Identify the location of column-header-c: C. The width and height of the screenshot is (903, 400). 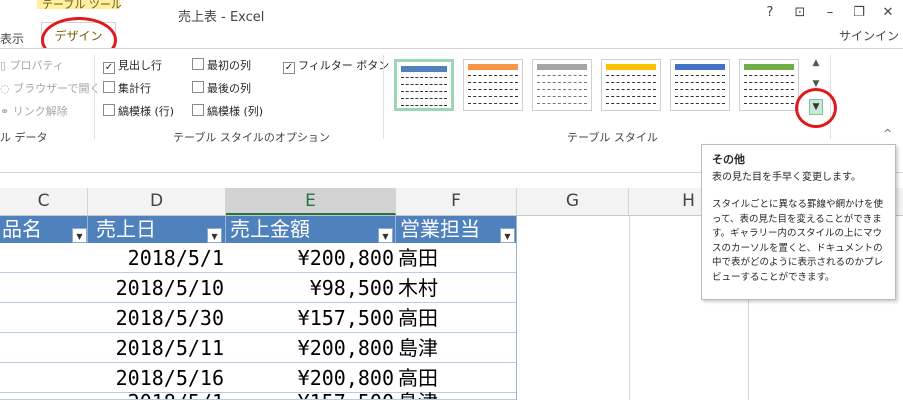
(44, 201).